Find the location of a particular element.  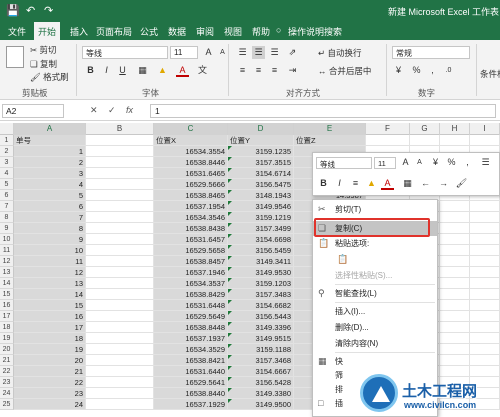

font-size-combo: 11 is located at coordinates (184, 52).